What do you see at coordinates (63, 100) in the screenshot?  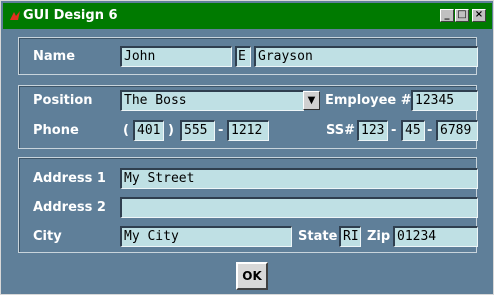 I see `position-label: Position` at bounding box center [63, 100].